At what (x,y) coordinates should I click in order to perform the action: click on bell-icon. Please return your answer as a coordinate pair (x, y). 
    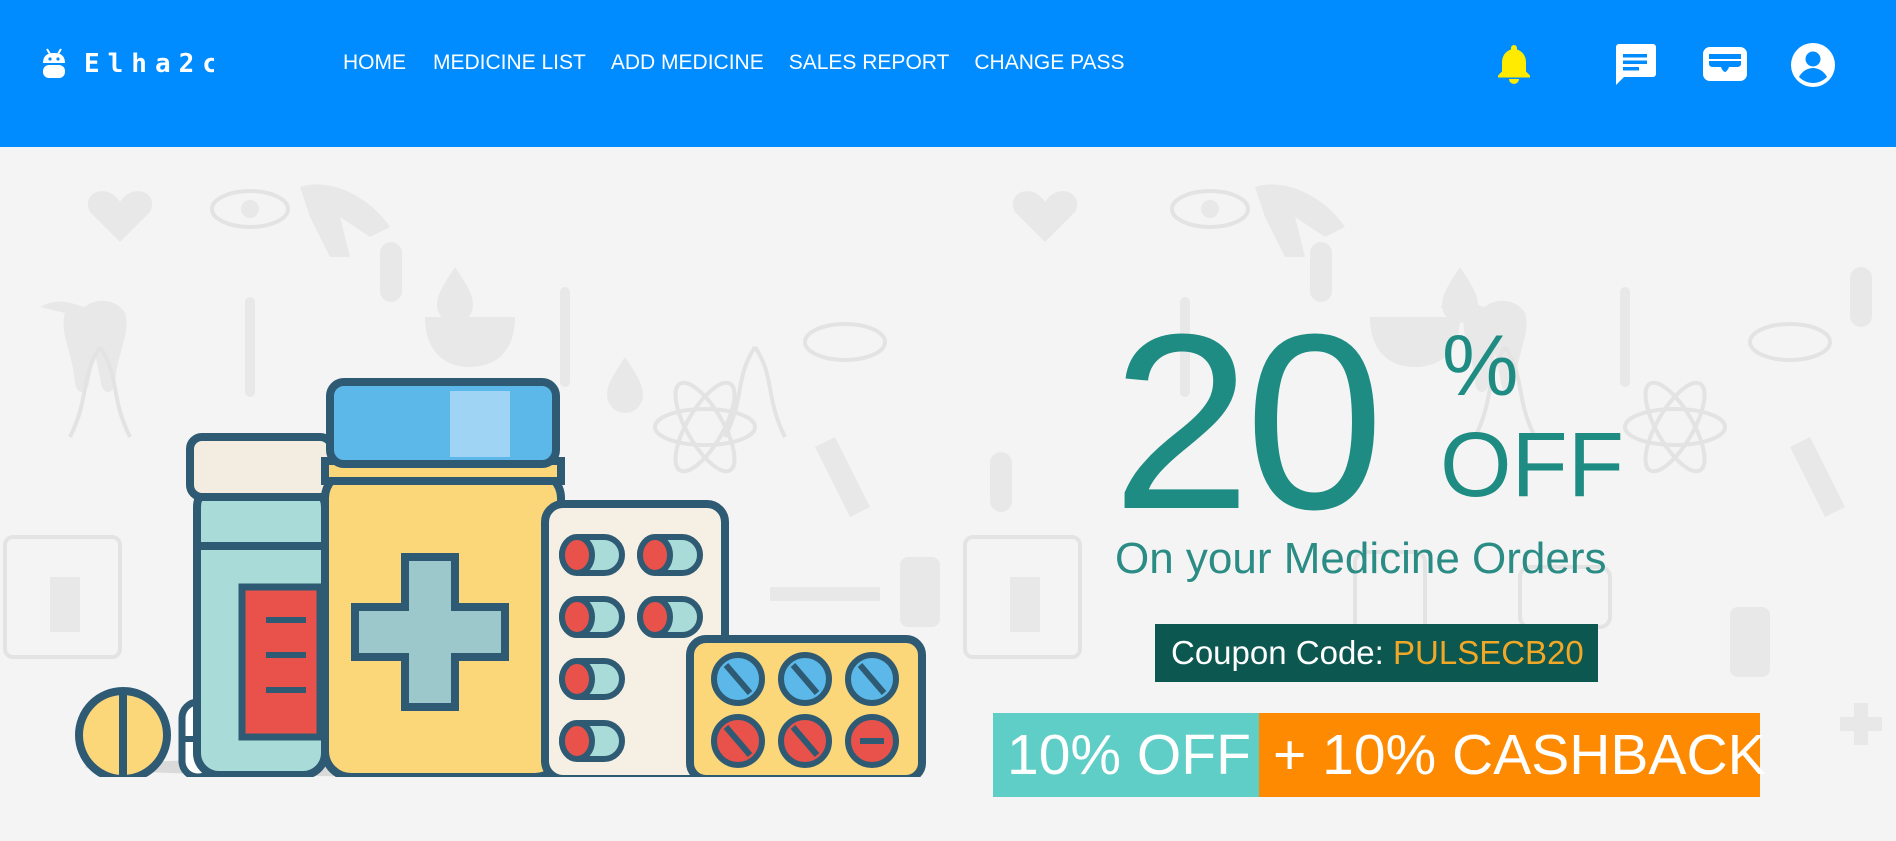
    Looking at the image, I should click on (1514, 63).